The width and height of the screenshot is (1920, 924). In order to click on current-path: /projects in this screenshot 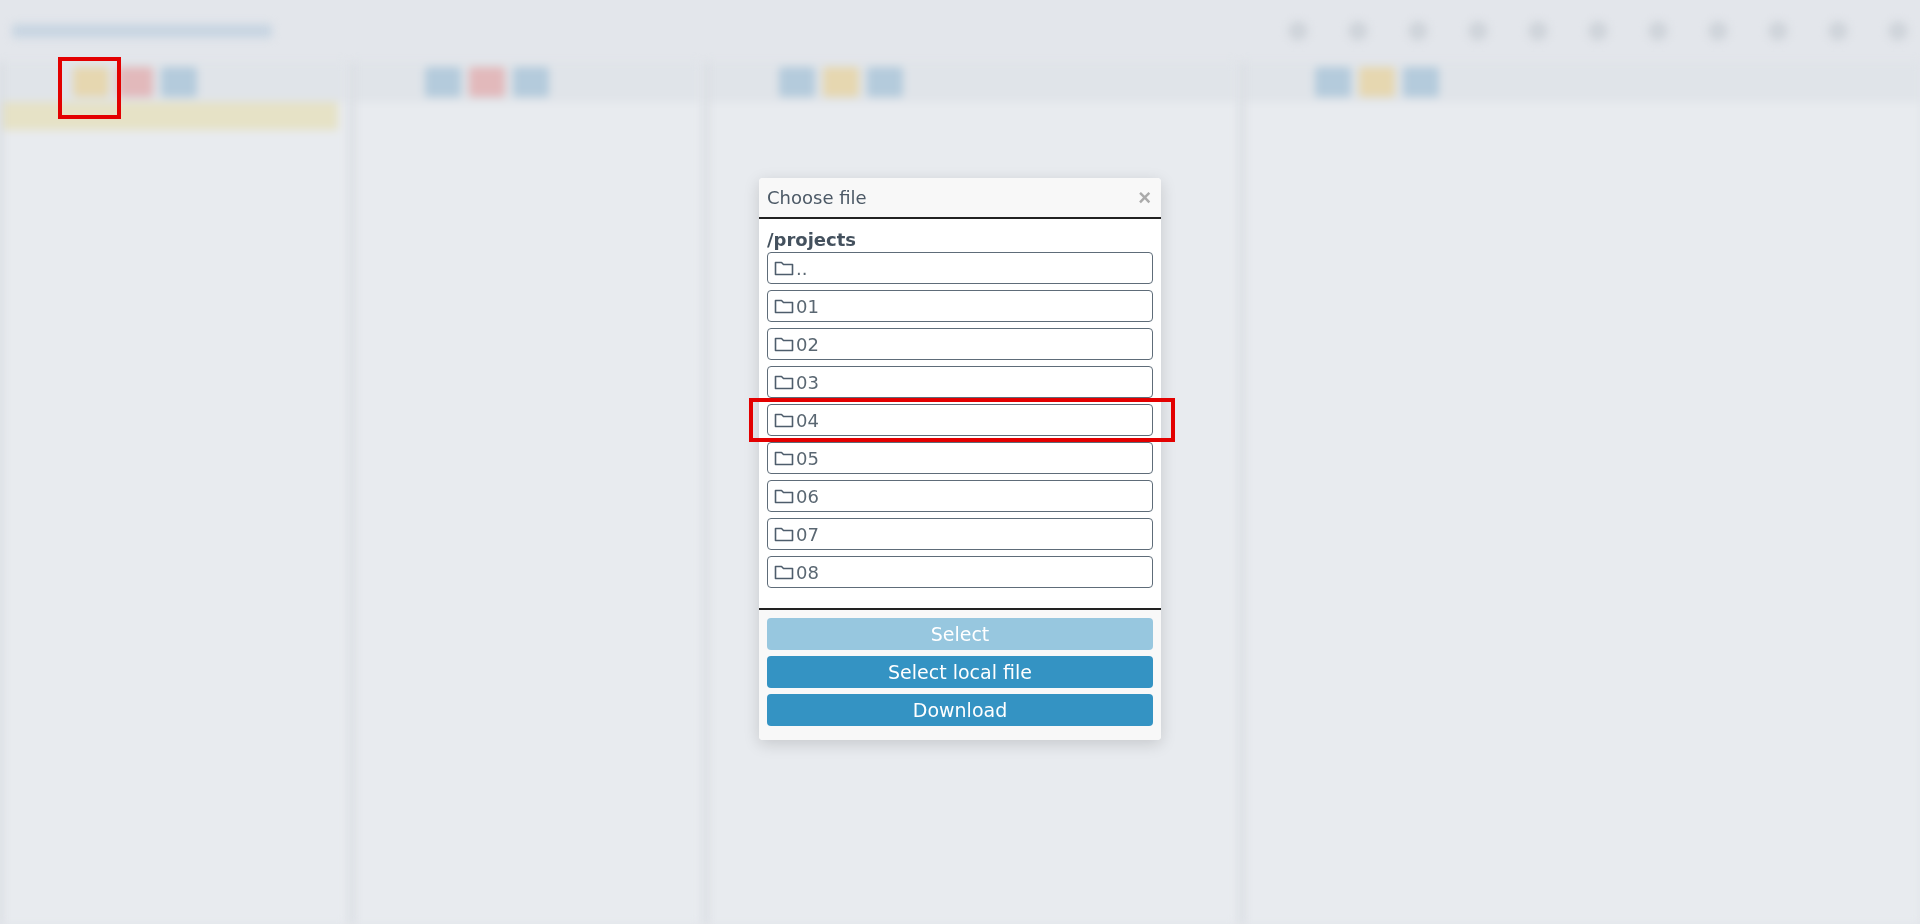, I will do `click(812, 239)`.